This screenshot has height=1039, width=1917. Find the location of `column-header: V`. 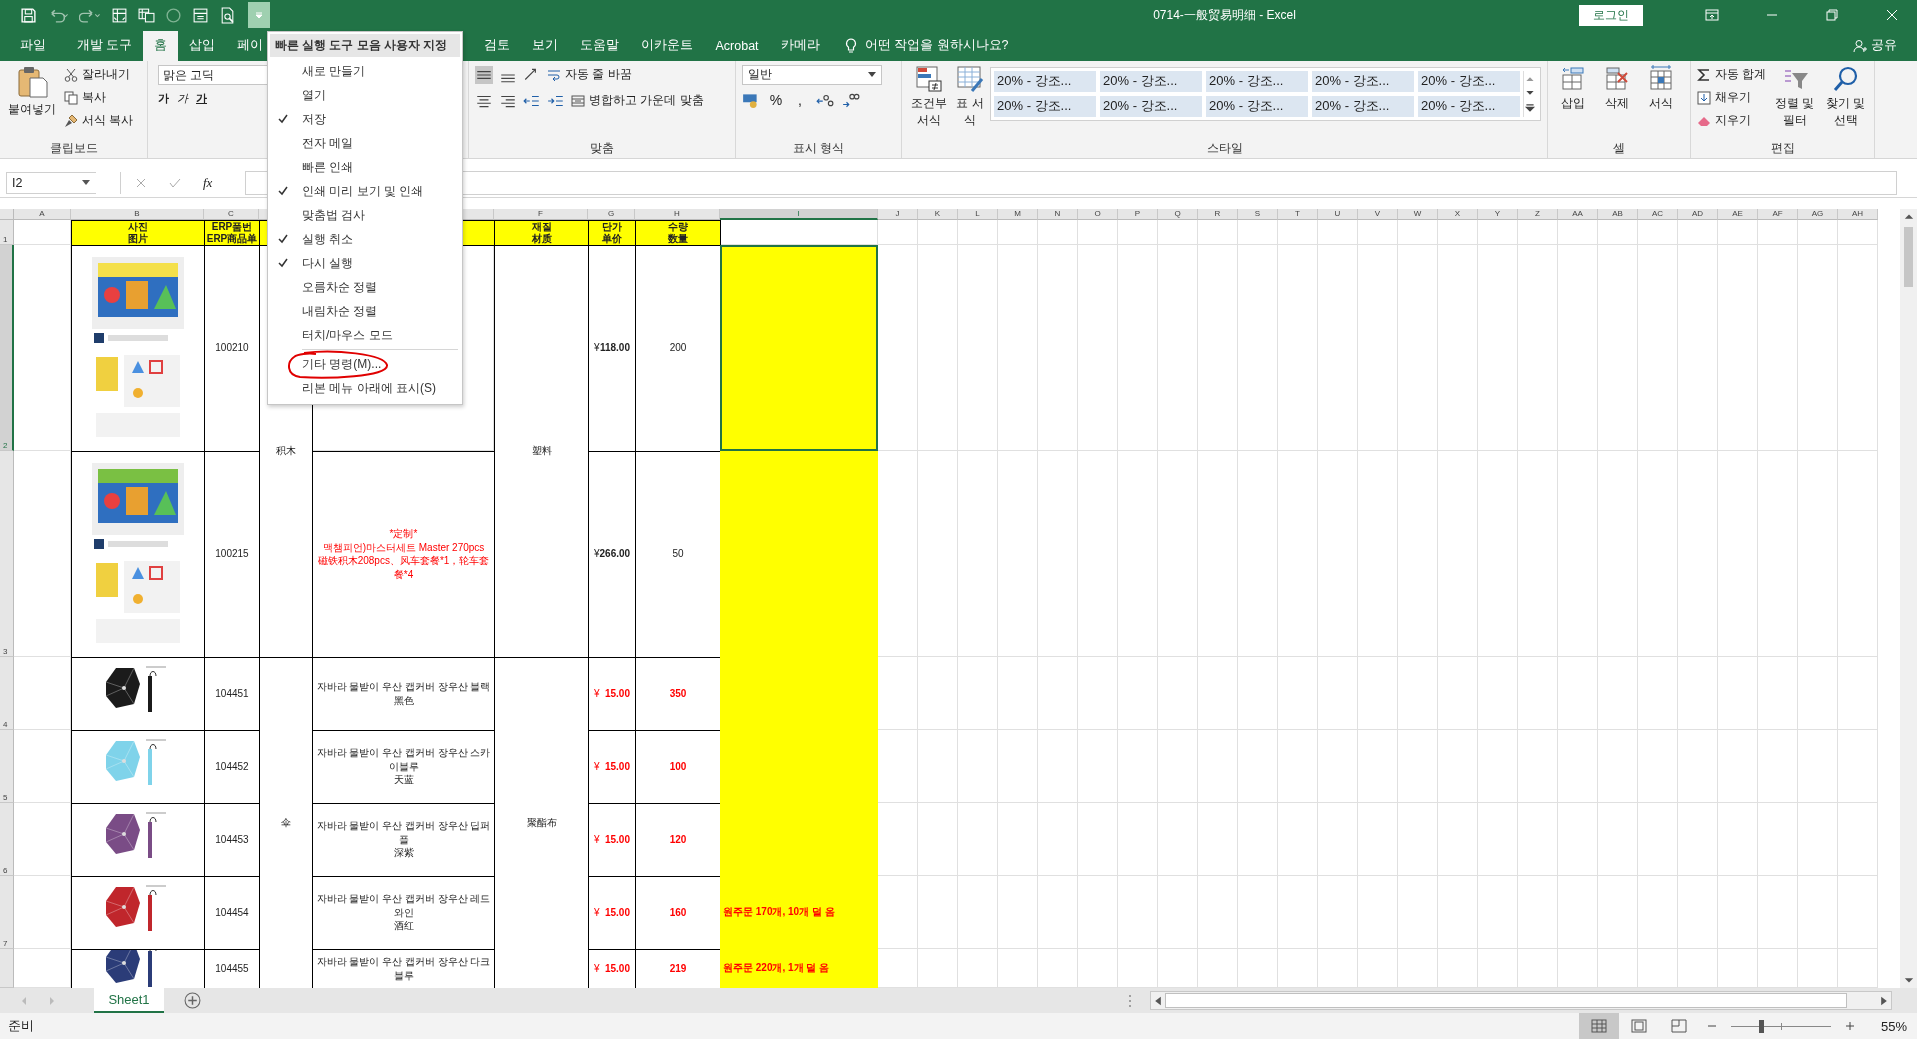

column-header: V is located at coordinates (1378, 214).